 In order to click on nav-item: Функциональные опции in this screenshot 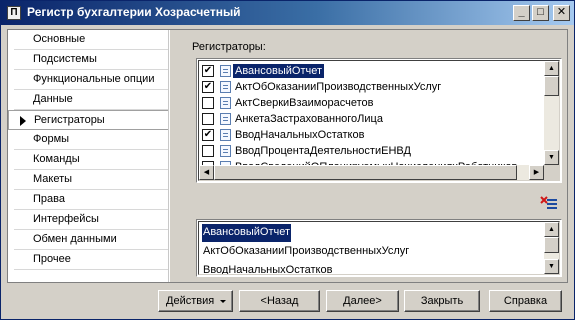, I will do `click(91, 80)`.